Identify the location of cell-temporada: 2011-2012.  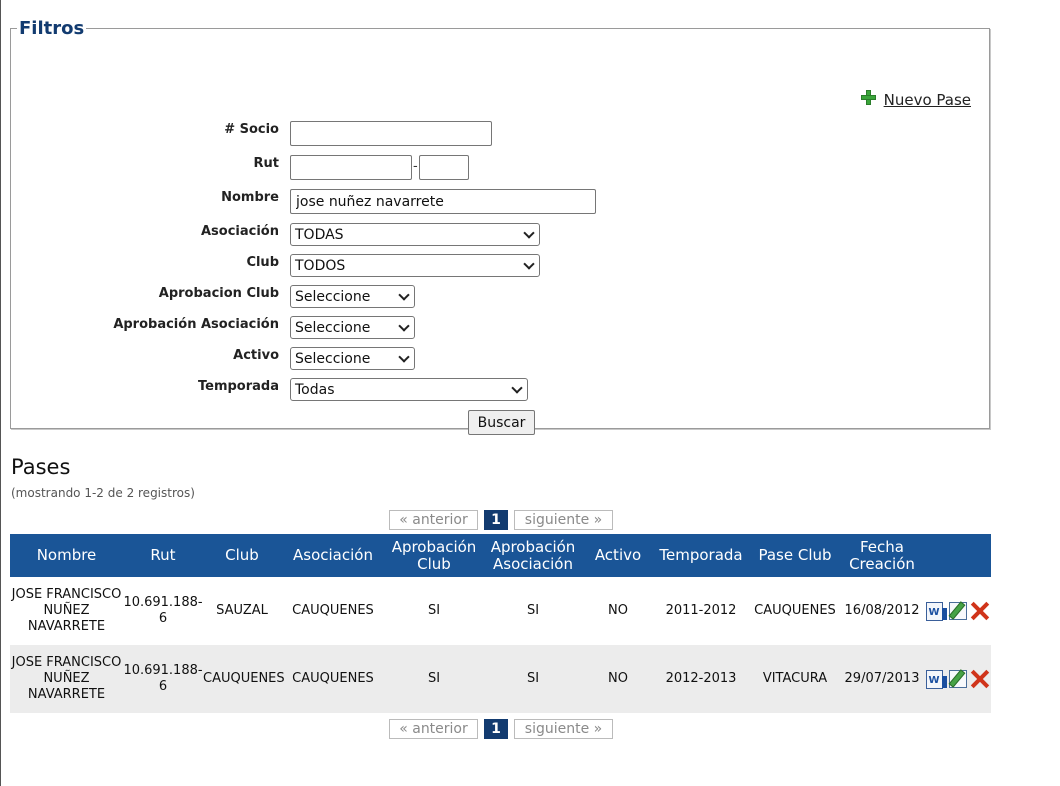
(701, 610).